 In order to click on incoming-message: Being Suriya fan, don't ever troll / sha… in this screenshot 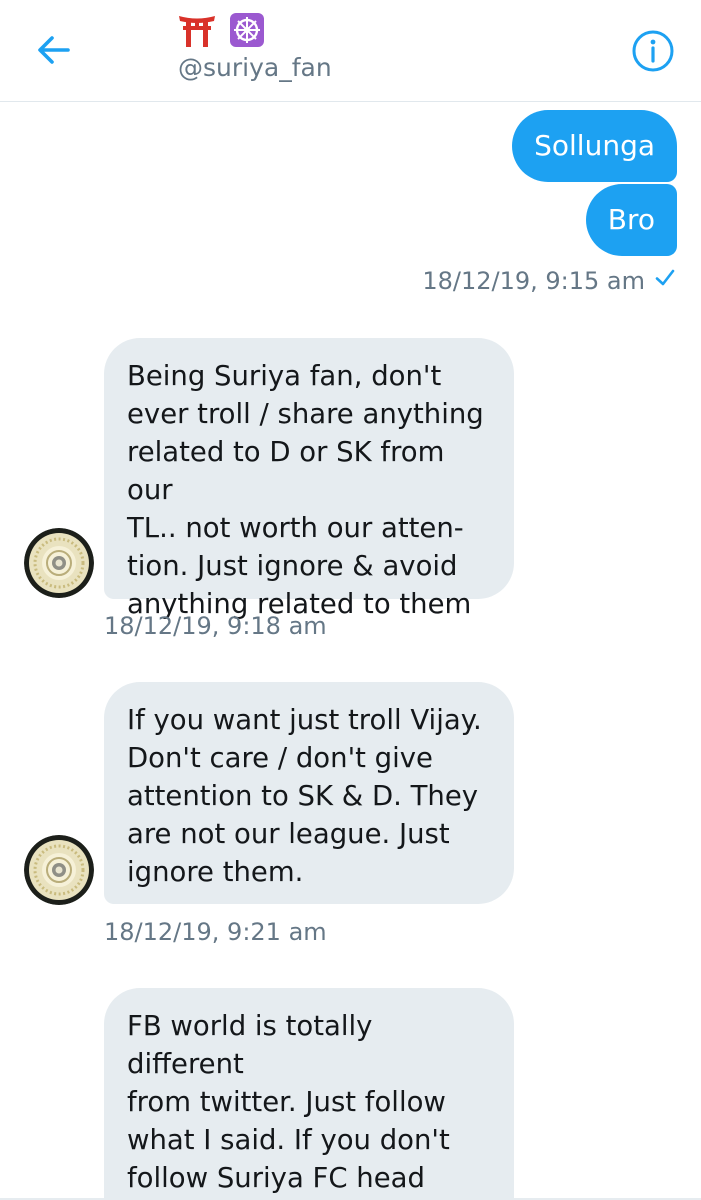, I will do `click(309, 479)`.